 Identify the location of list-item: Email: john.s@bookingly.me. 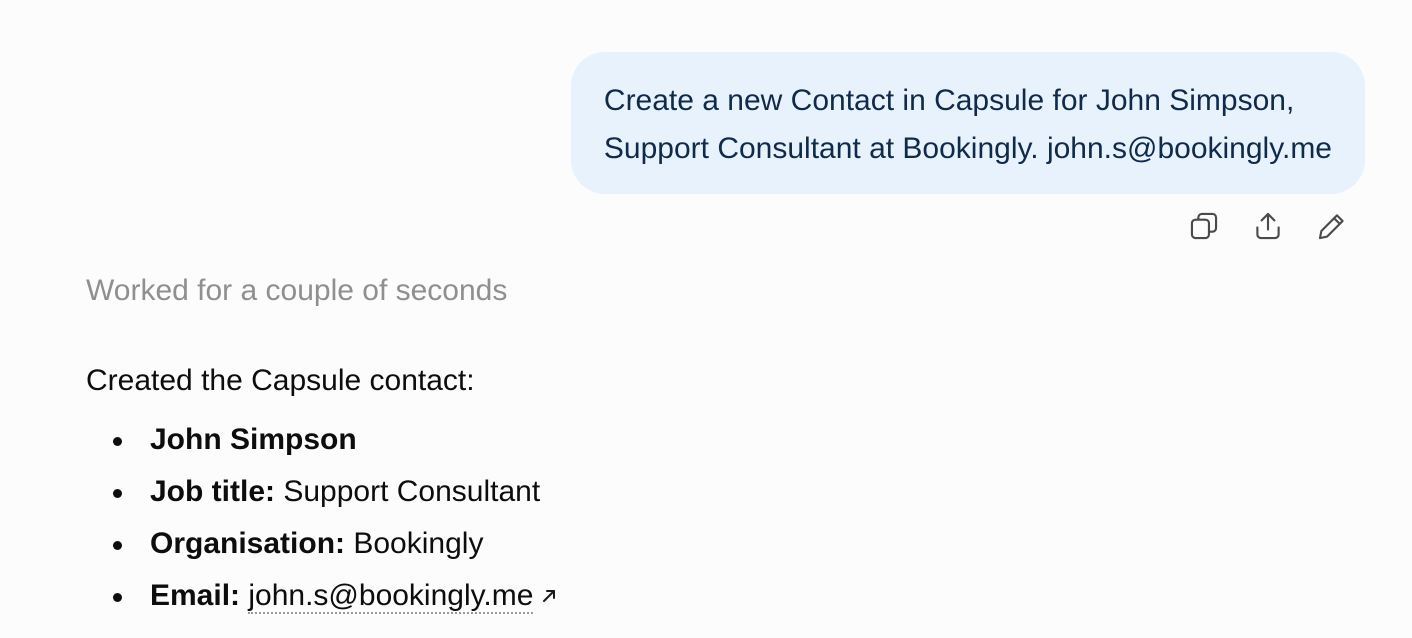
(335, 596).